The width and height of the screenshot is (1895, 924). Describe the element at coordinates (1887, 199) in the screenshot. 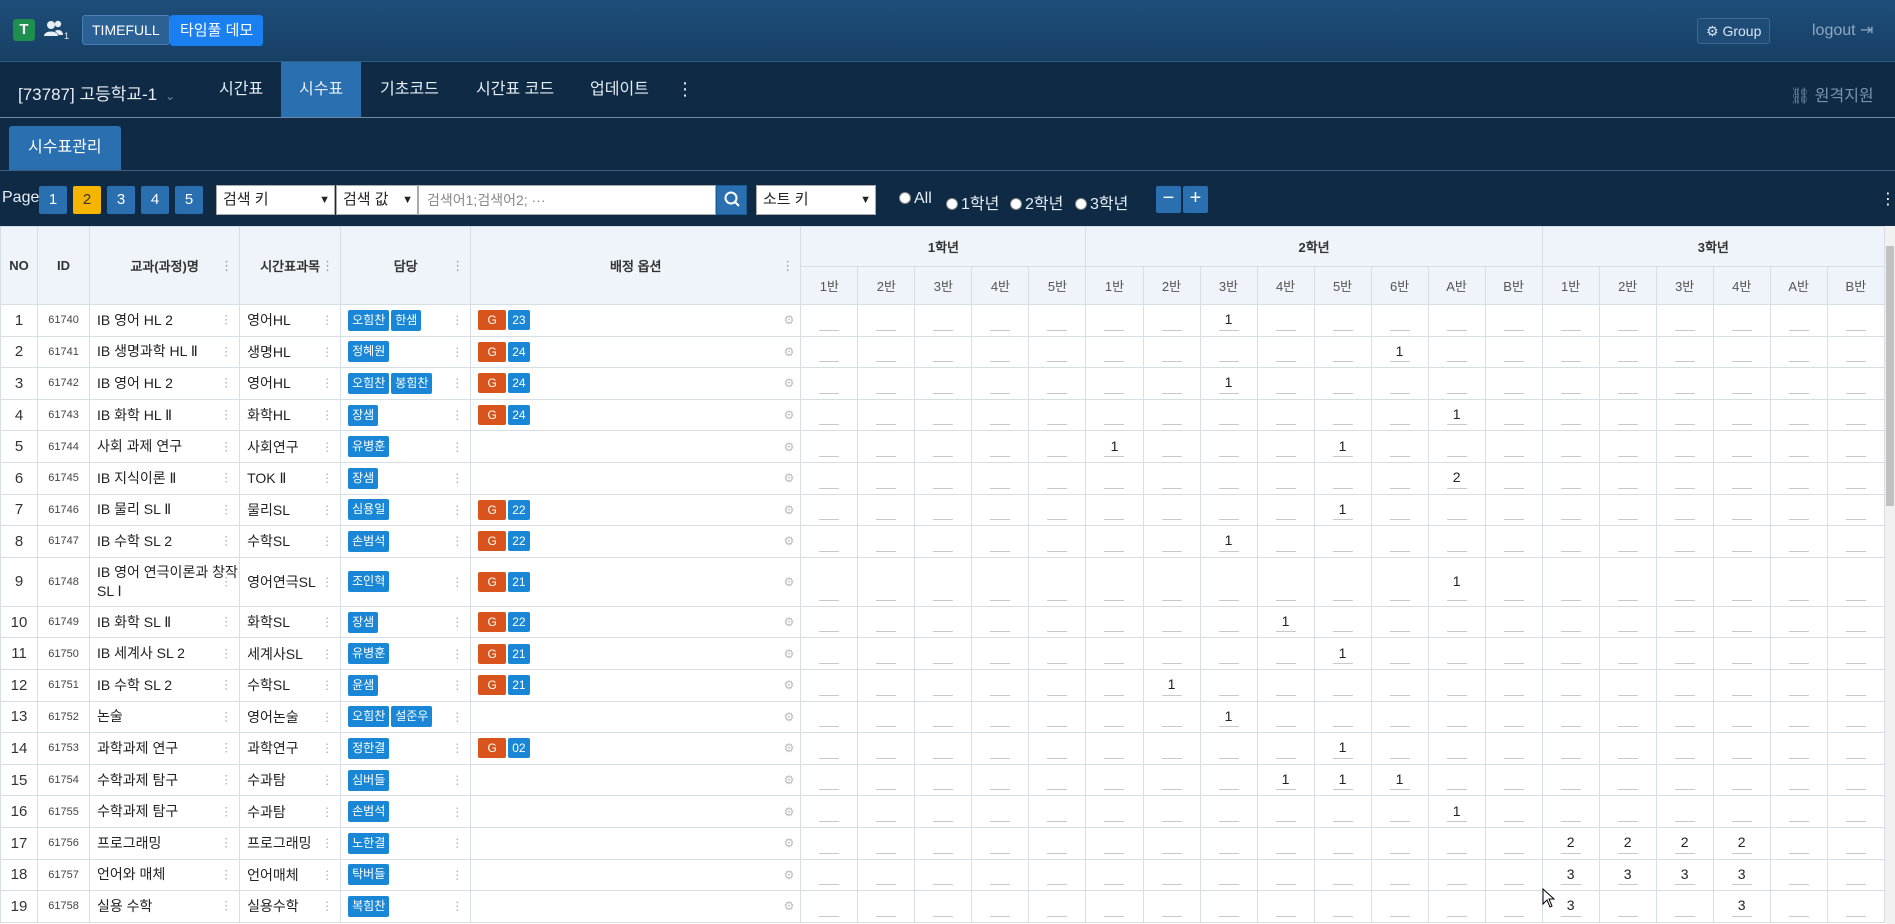

I see `toolbar-more-icon: ⋮` at that location.